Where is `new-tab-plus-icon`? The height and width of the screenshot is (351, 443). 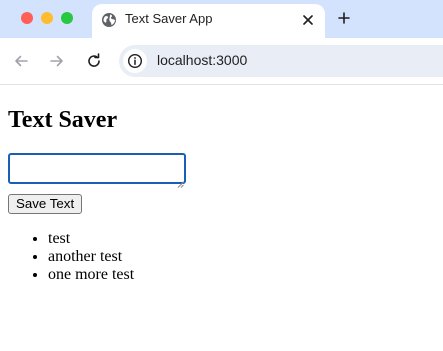 new-tab-plus-icon is located at coordinates (344, 18).